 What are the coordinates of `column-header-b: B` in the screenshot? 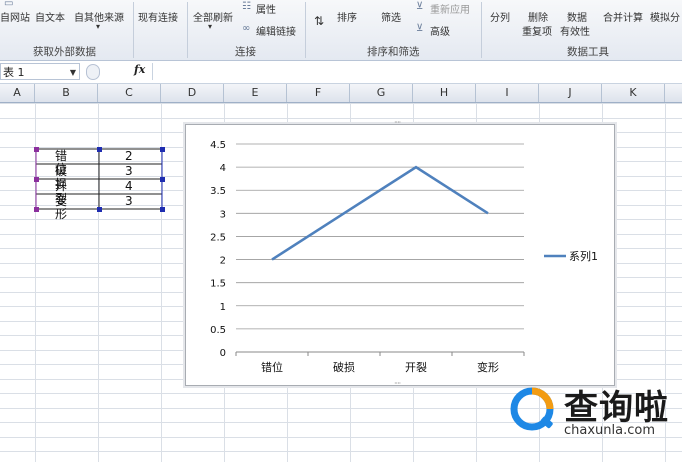 It's located at (66, 93).